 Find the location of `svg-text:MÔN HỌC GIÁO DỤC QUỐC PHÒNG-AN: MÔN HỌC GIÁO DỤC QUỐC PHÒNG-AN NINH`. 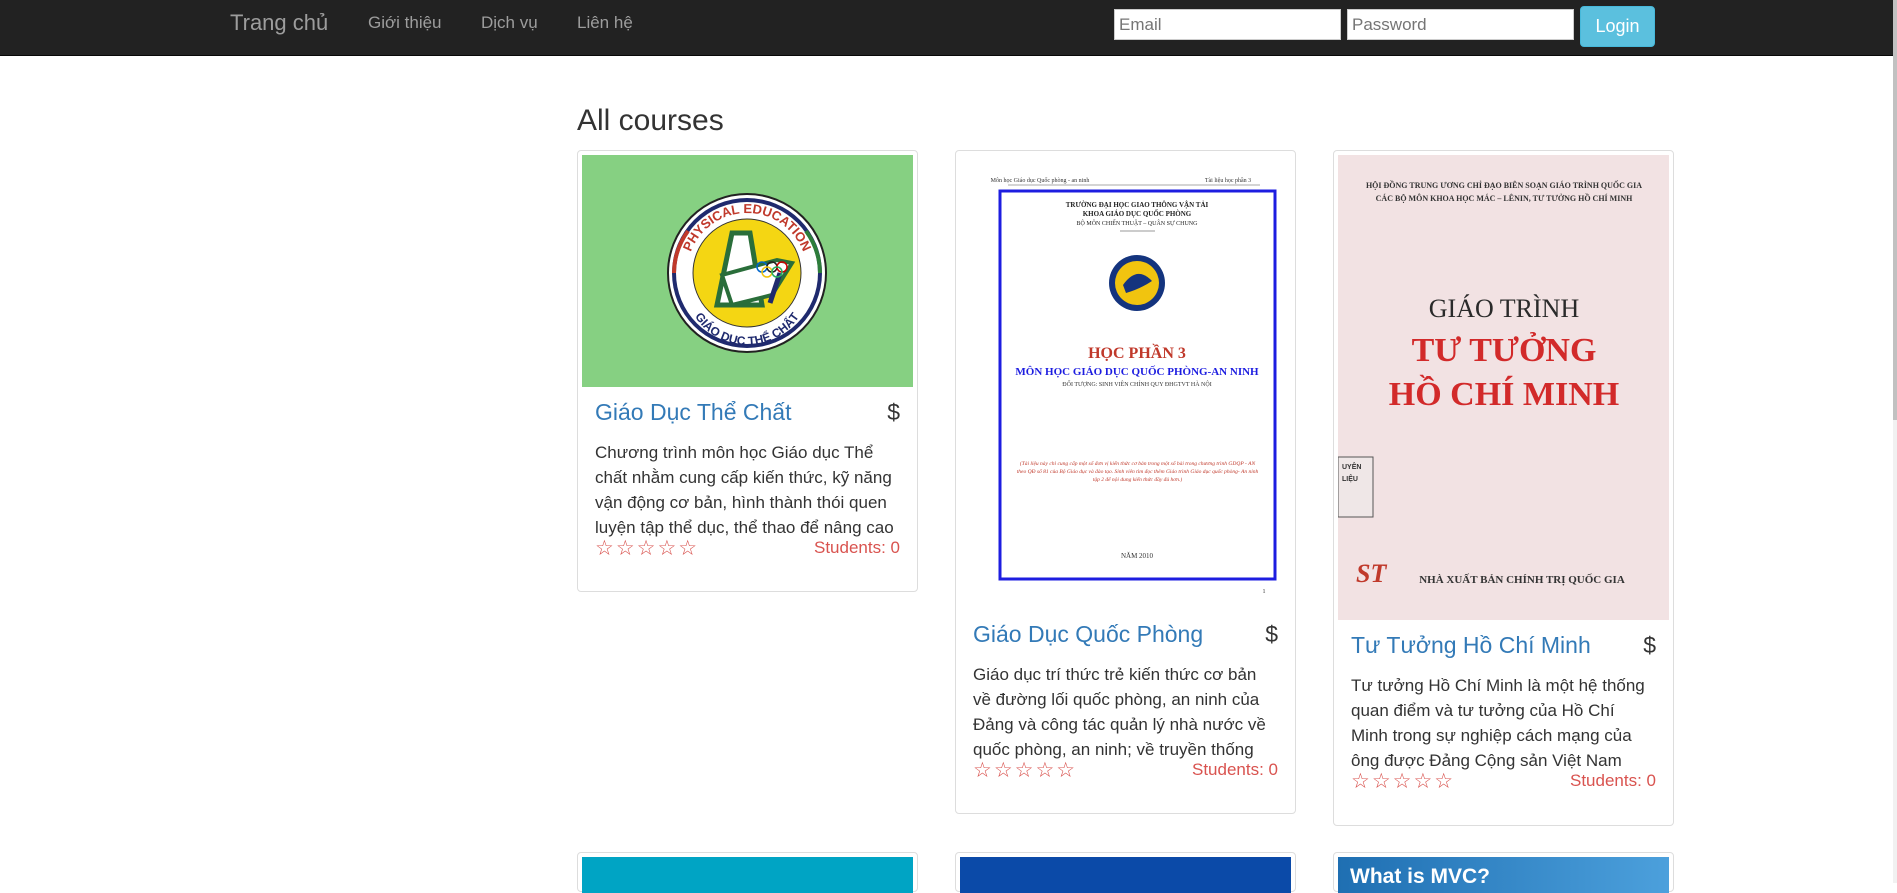

svg-text:MÔN HỌC GIÁO DỤC QUỐC PHÒNG-AN: MÔN HỌC GIÁO DỤC QUỐC PHÒNG-AN NINH is located at coordinates (1137, 371).